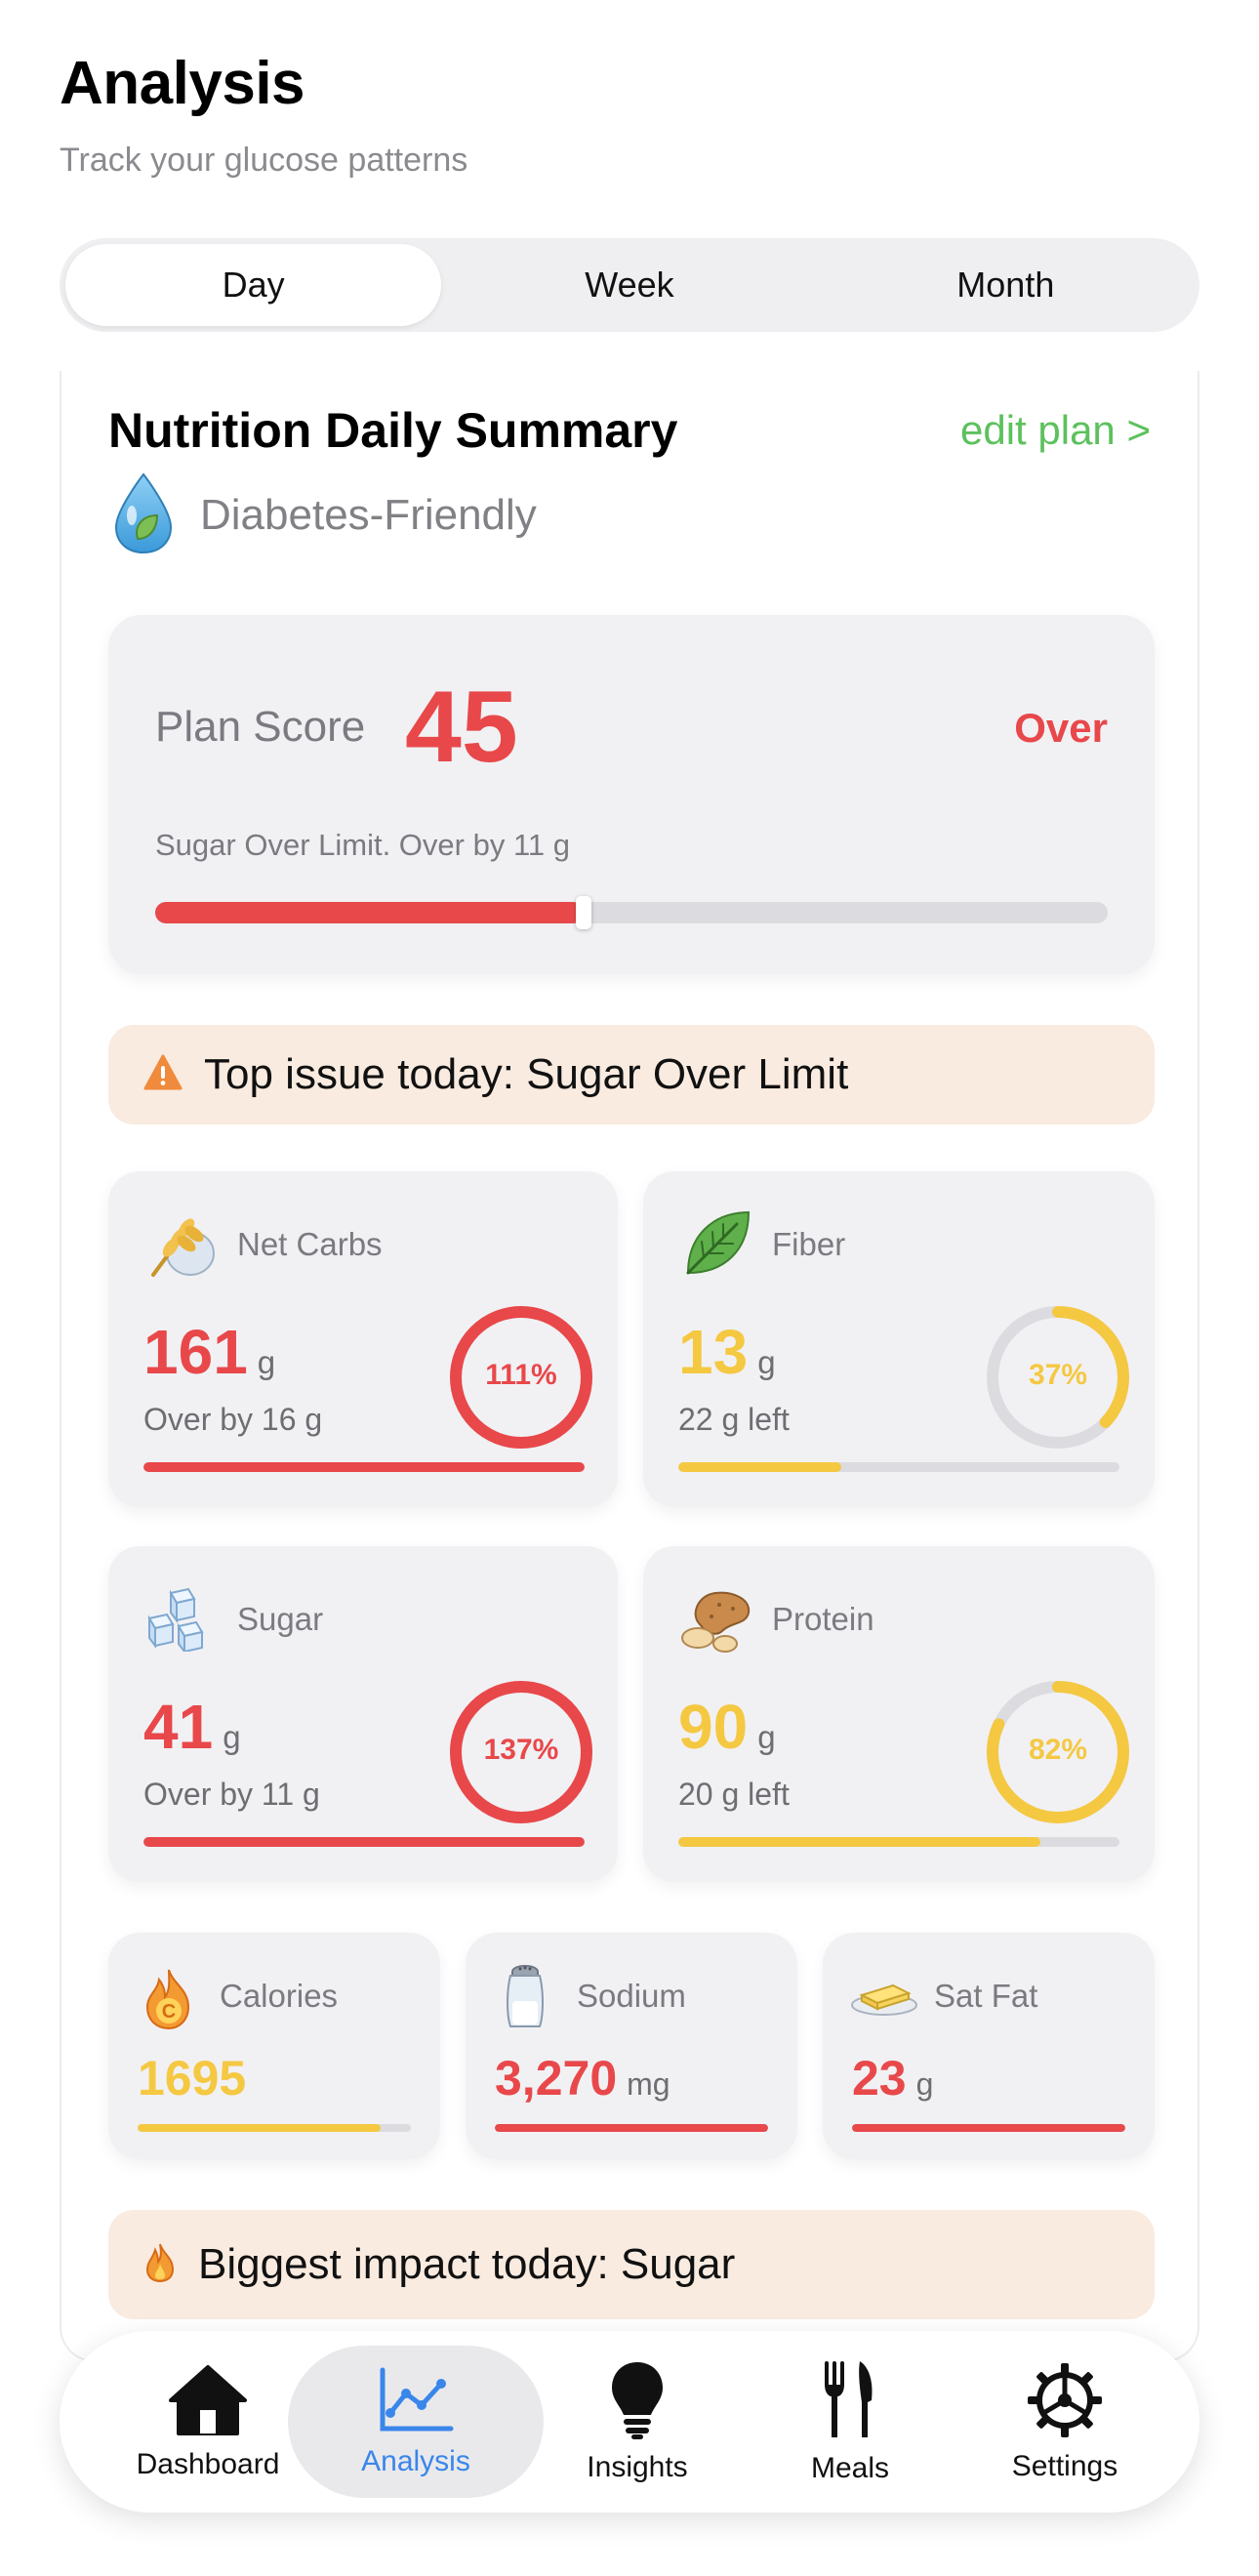  Describe the element at coordinates (266, 1362) in the screenshot. I see `net-carbs-unit: g` at that location.